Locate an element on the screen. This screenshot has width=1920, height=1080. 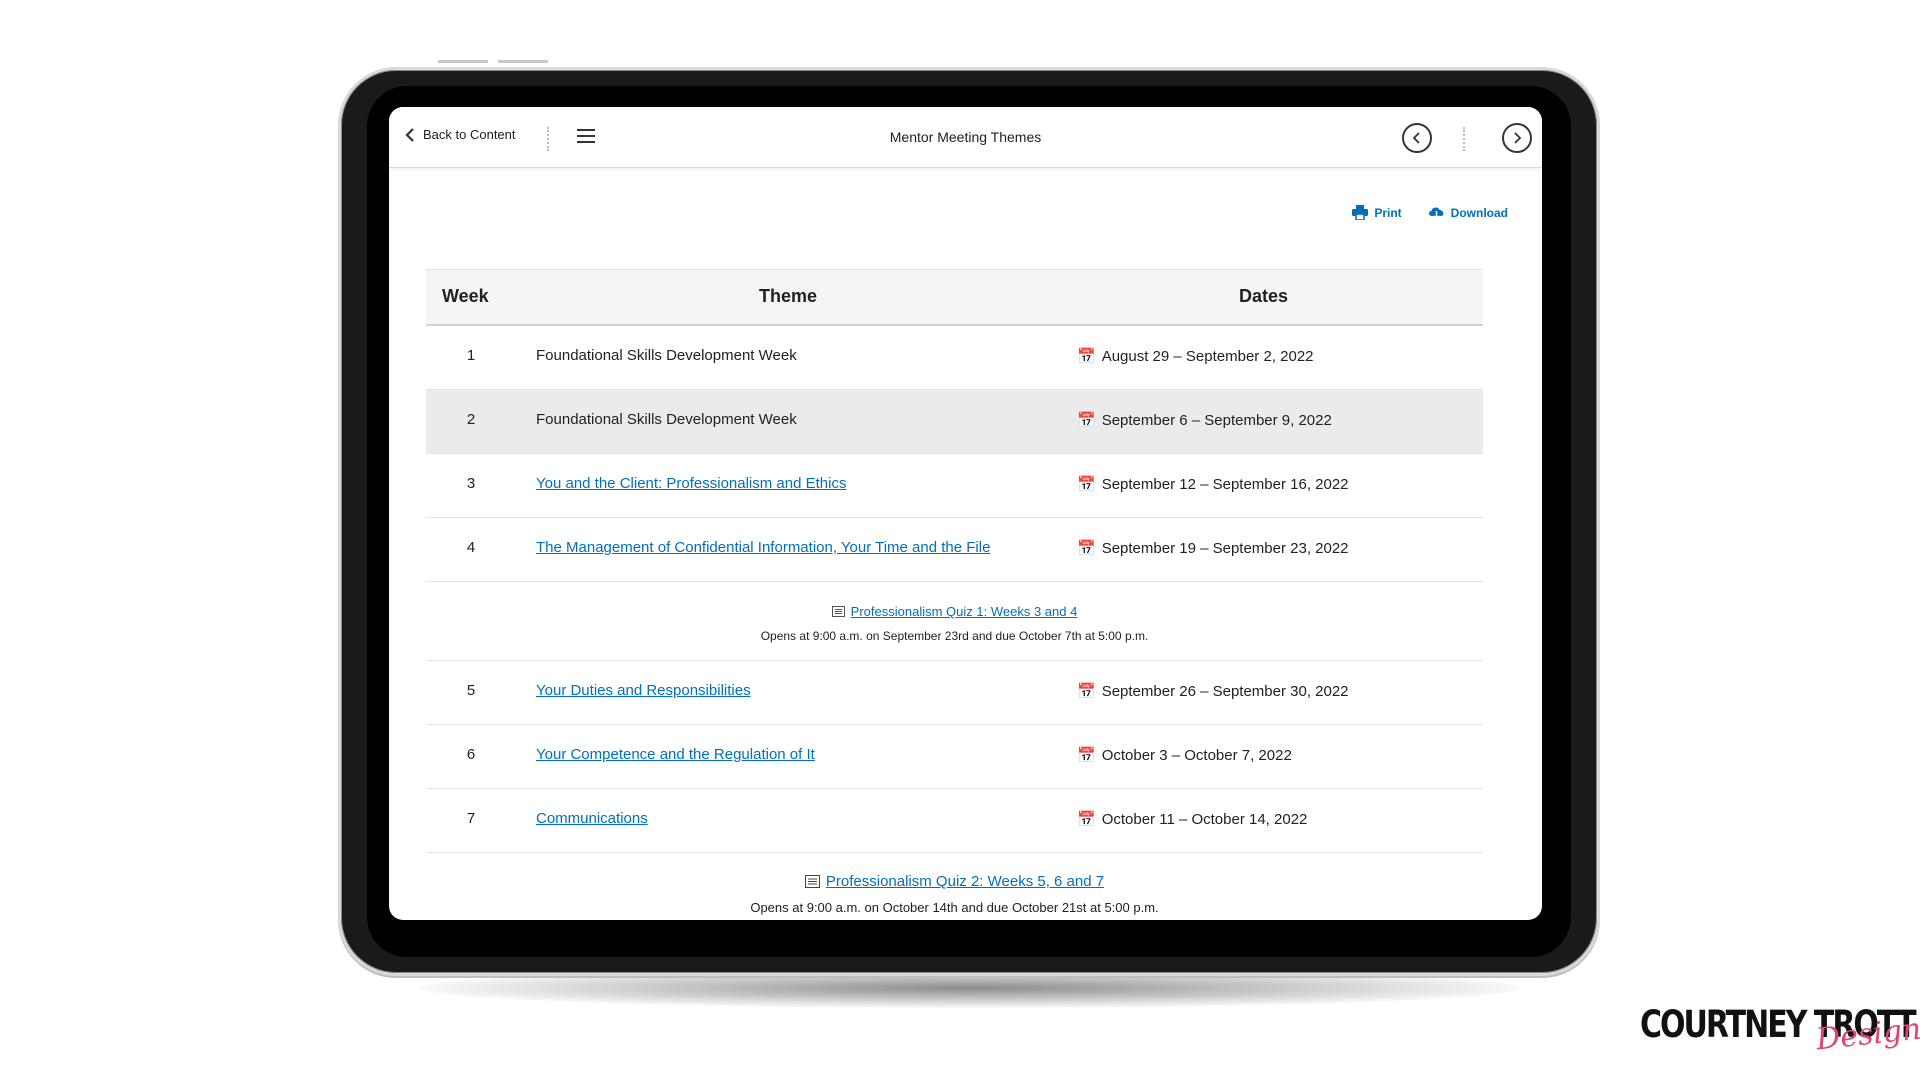
quiz-link: Professionalism Quiz 1: Weeks 3 and 4 is located at coordinates (954, 611).